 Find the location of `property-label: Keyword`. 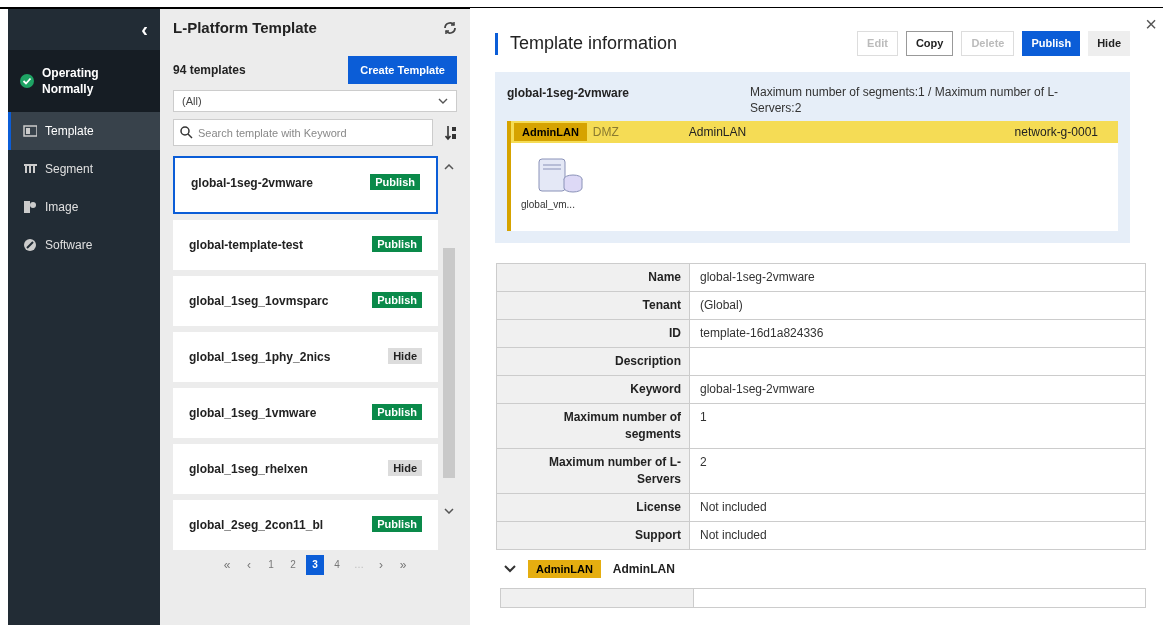

property-label: Keyword is located at coordinates (593, 389).